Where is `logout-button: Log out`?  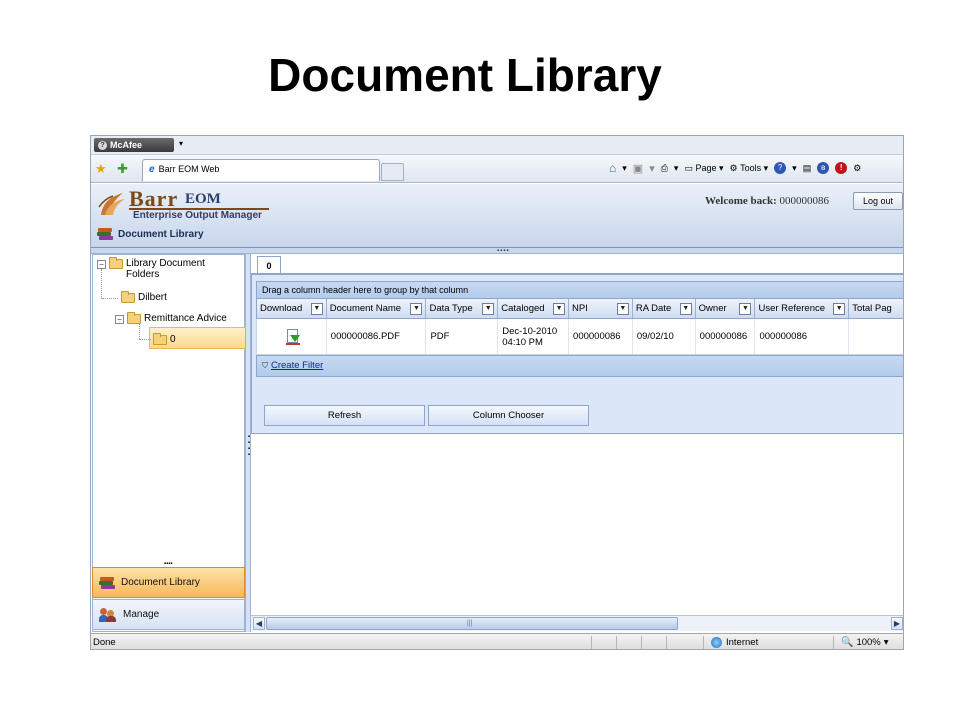 logout-button: Log out is located at coordinates (878, 201).